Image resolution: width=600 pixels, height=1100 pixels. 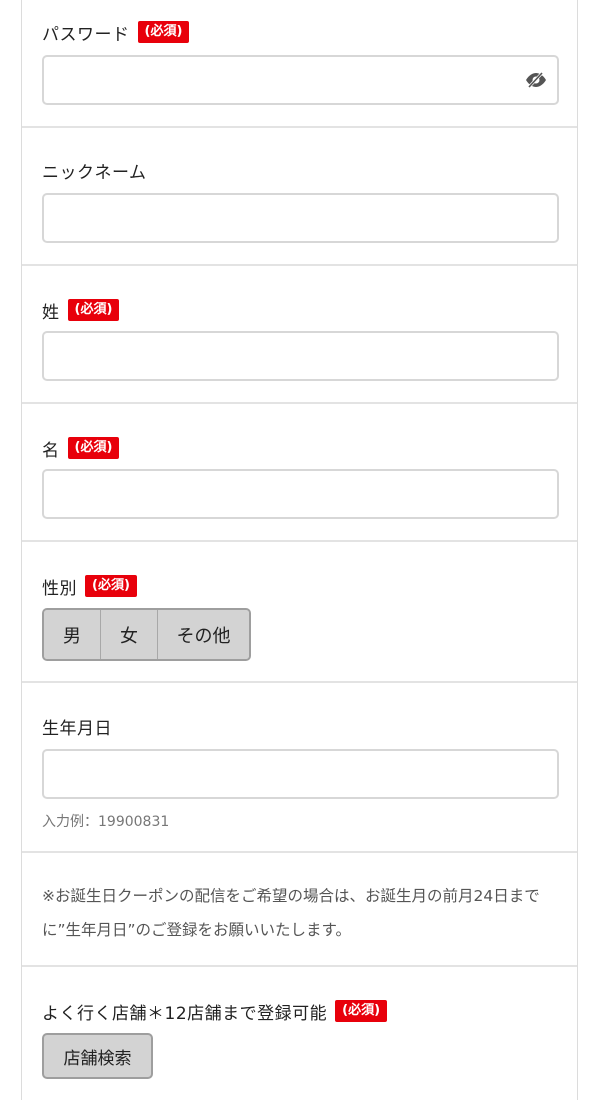 What do you see at coordinates (299, 612) in the screenshot?
I see `gender-section: 性別 (必須) 男 女 その他` at bounding box center [299, 612].